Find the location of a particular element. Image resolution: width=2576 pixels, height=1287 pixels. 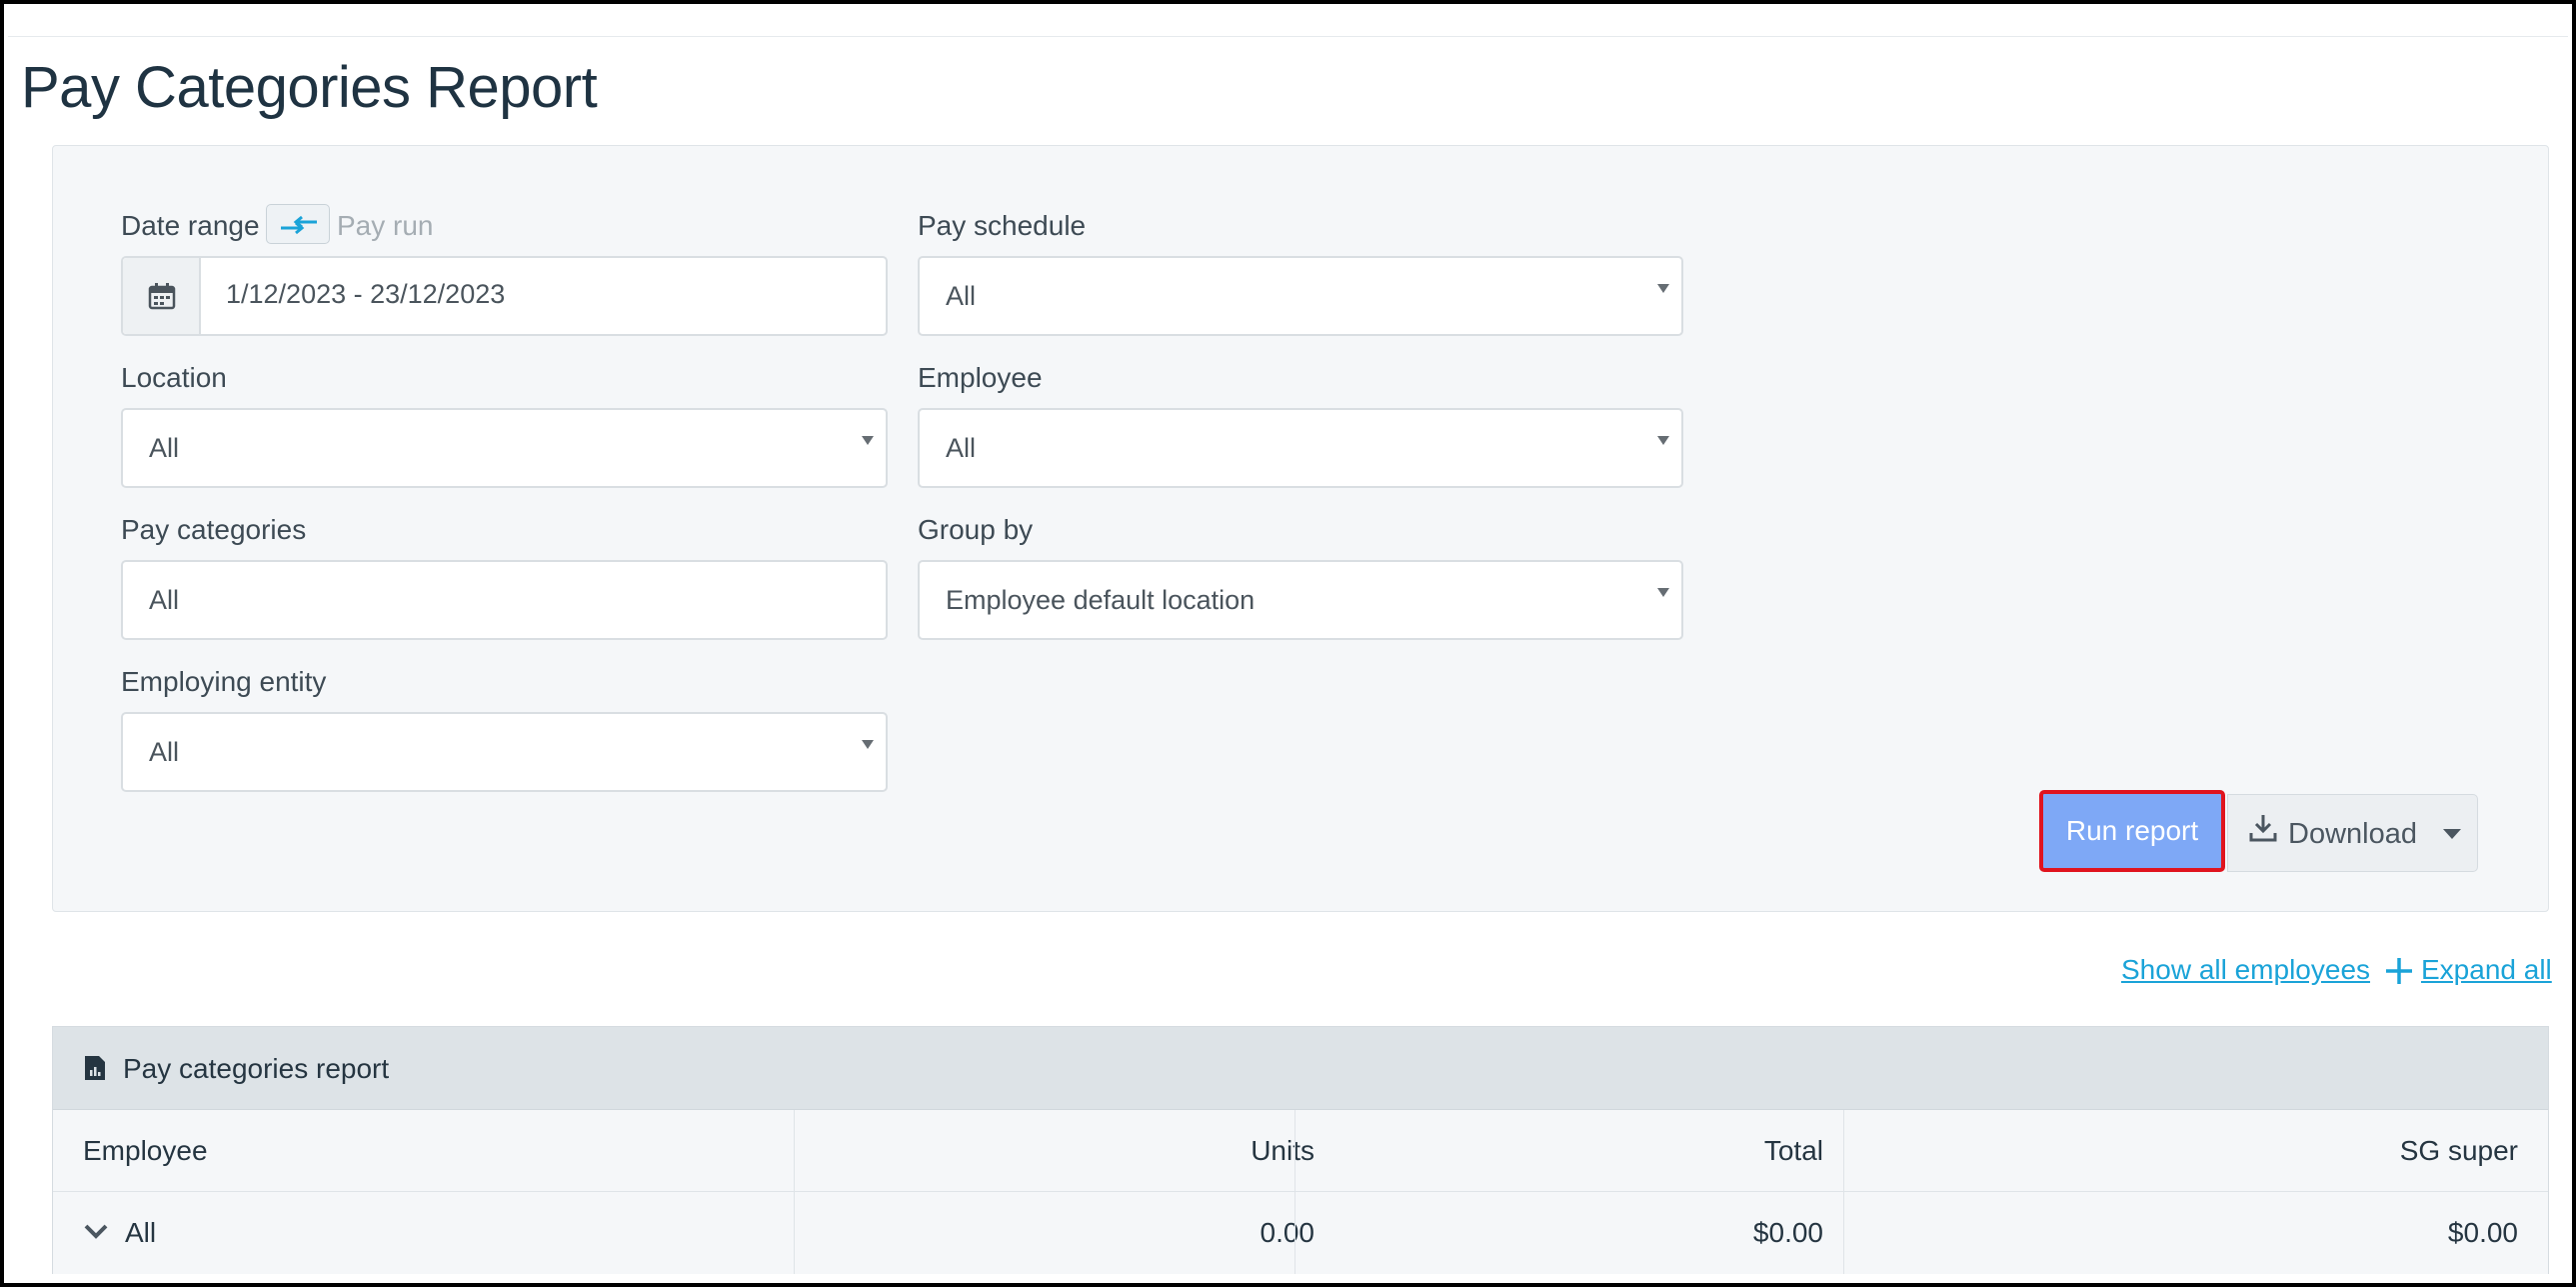

date-range-field: 1/12/2023 - 23/12/2023 is located at coordinates (505, 296).